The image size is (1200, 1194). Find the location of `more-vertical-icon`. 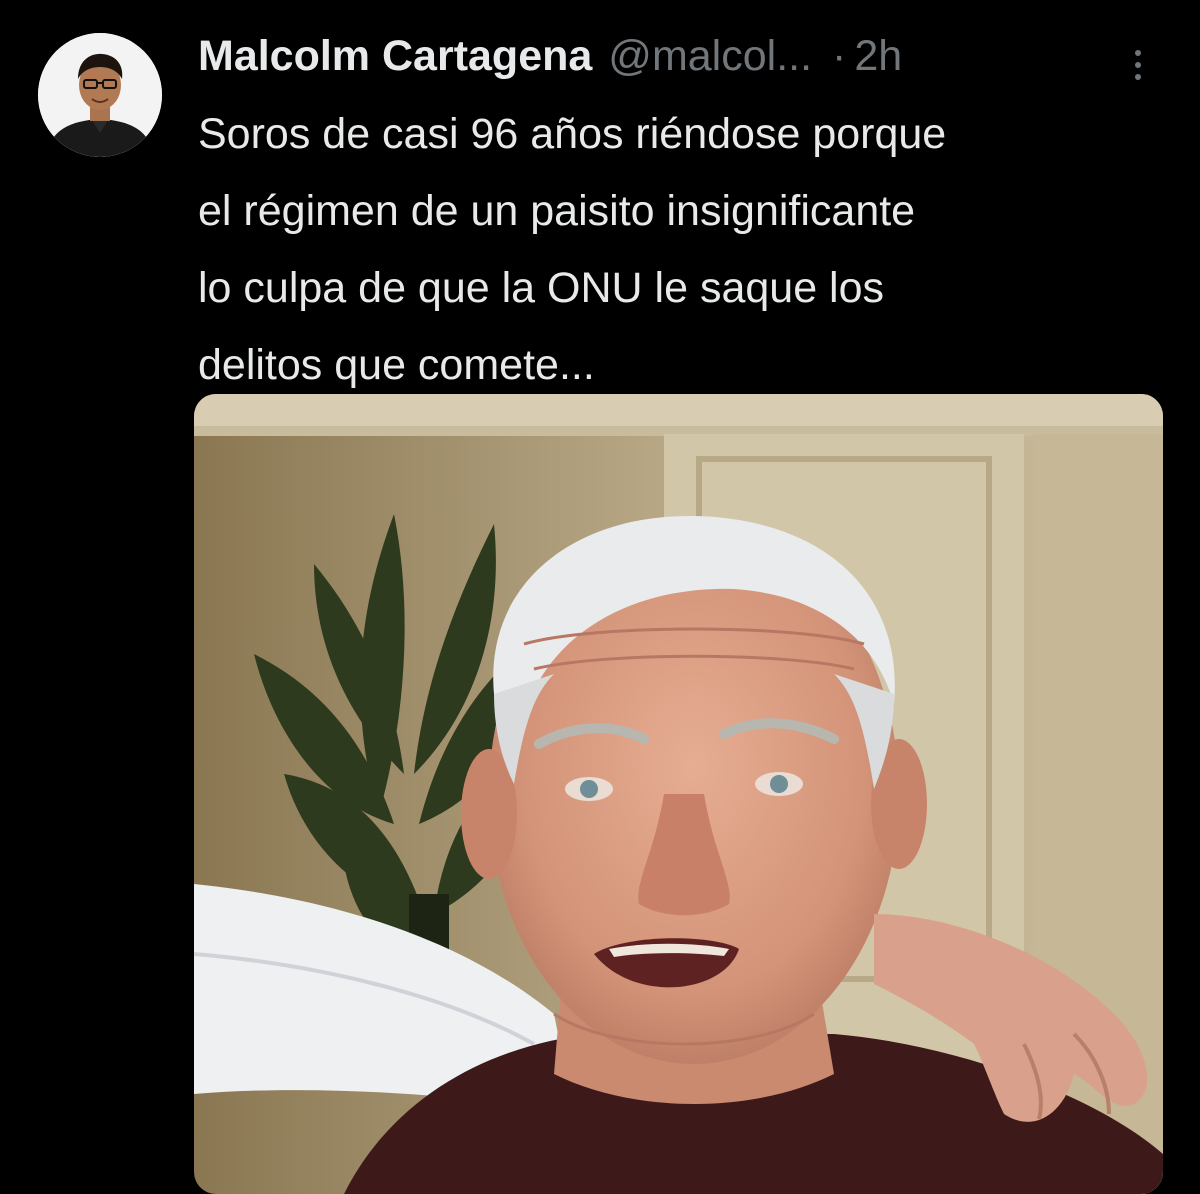

more-vertical-icon is located at coordinates (1138, 65).